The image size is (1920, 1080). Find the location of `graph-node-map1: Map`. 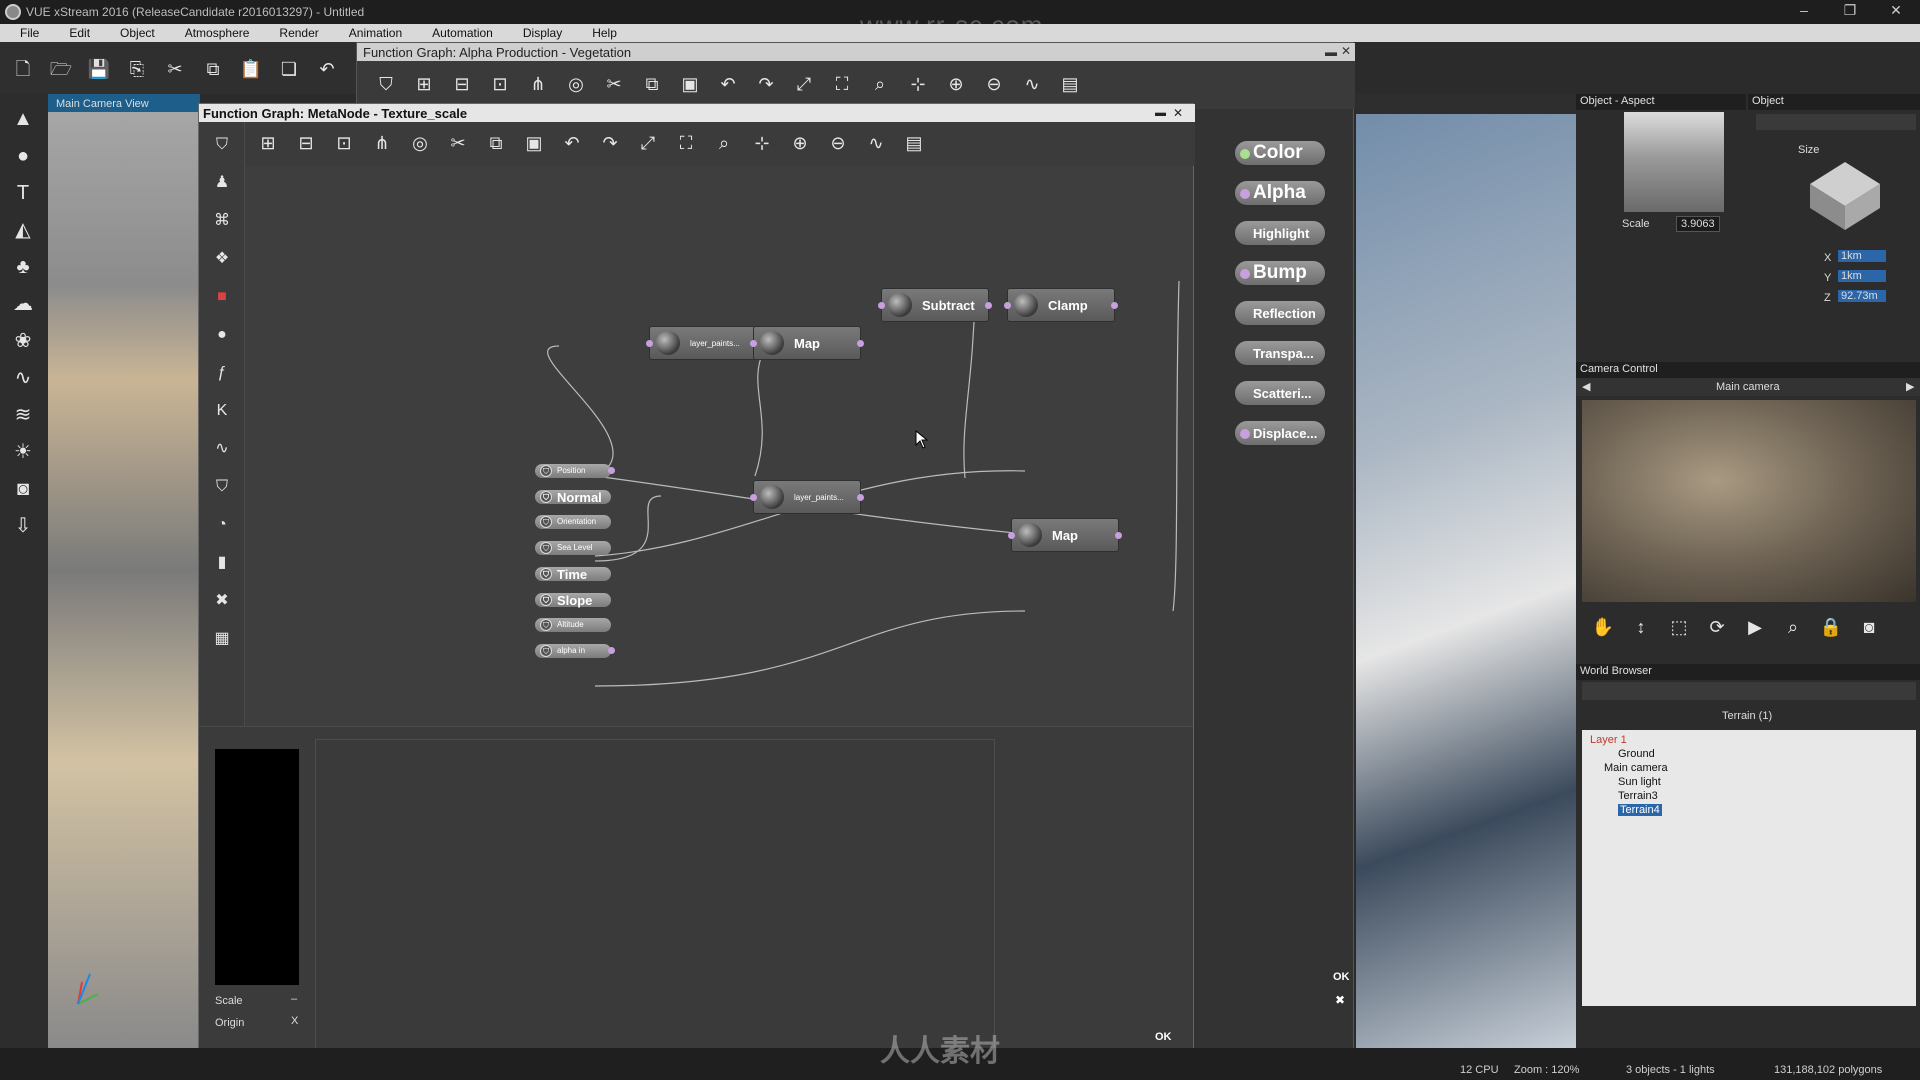

graph-node-map1: Map is located at coordinates (807, 343).